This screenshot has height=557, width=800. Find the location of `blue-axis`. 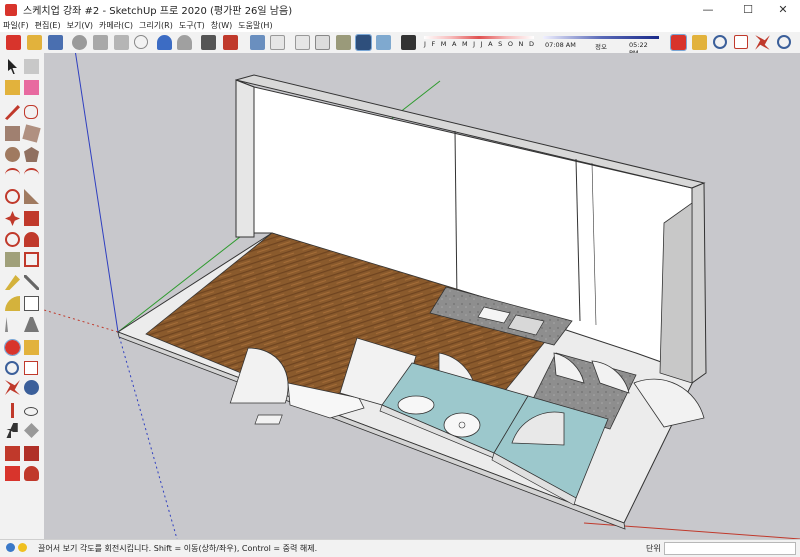

blue-axis is located at coordinates (97, 193).